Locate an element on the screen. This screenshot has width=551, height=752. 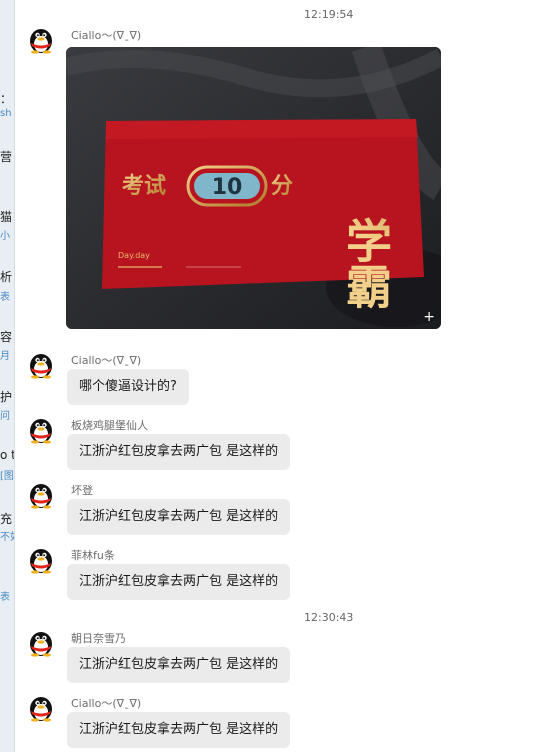
expand-plus-icon: + is located at coordinates (429, 317).